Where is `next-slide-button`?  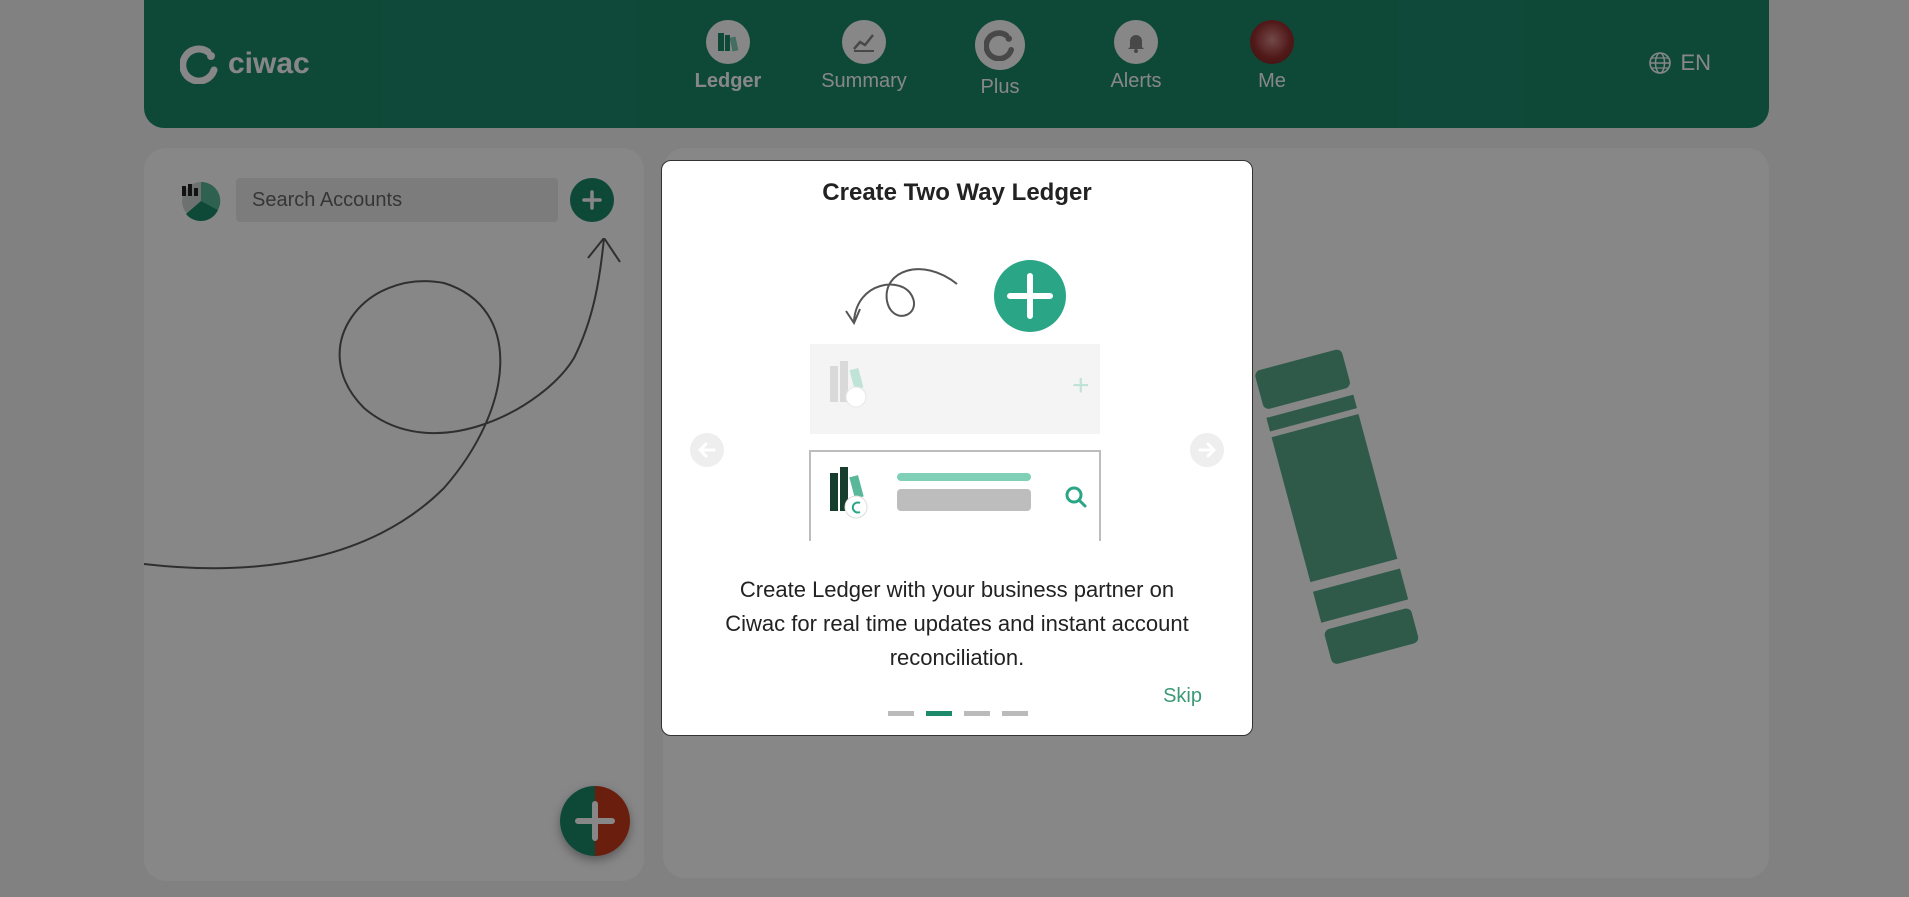
next-slide-button is located at coordinates (1207, 450).